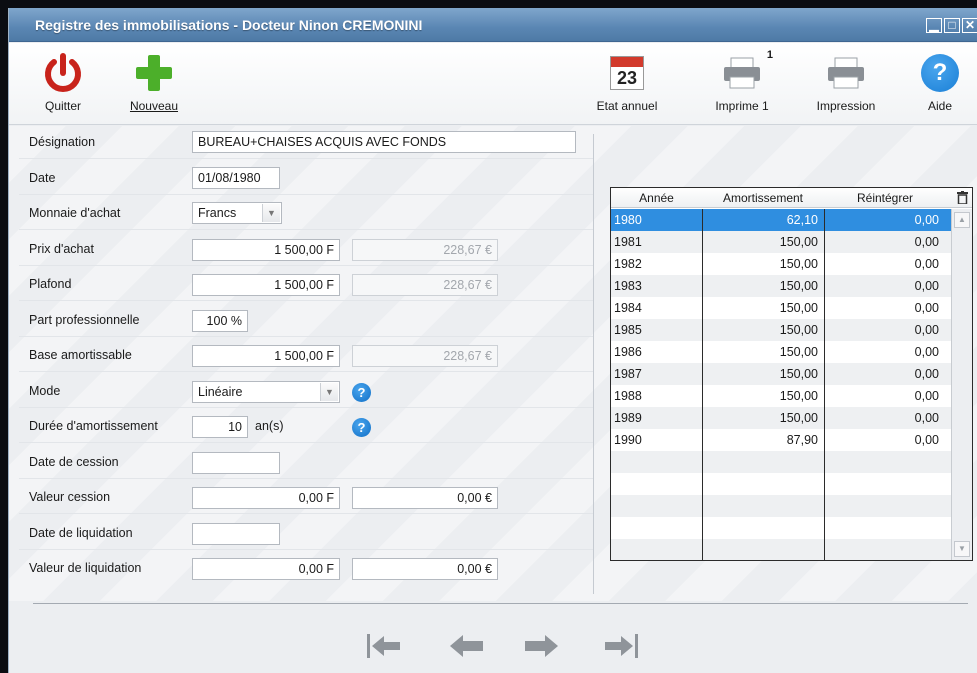  I want to click on duration-help-icon: ?, so click(361, 427).